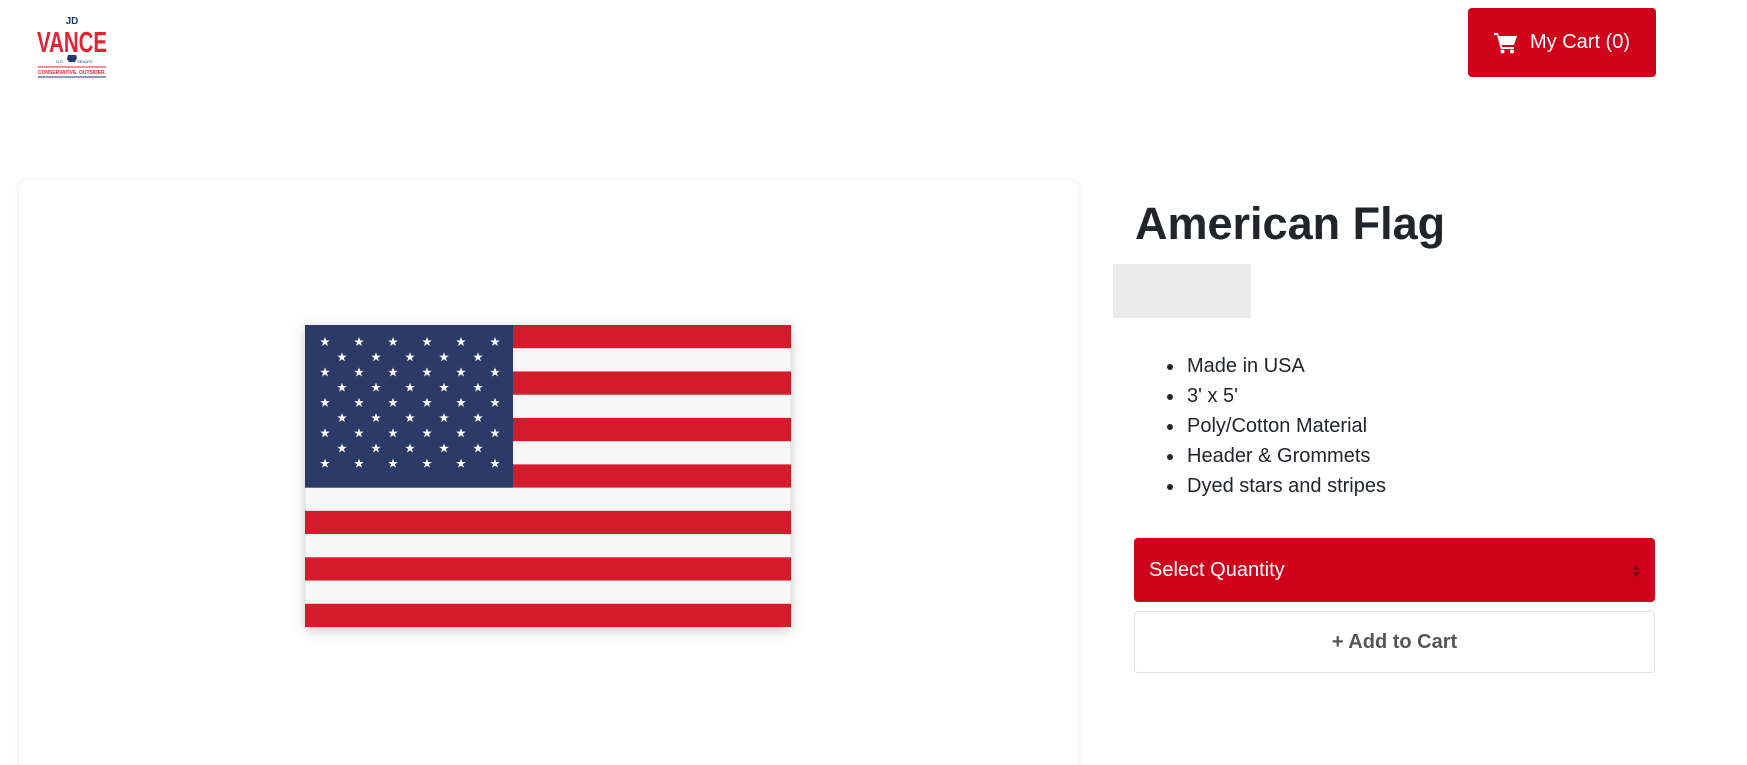 This screenshot has width=1747, height=765. Describe the element at coordinates (72, 73) in the screenshot. I see `logo-tagline: CONSERVATIVE. OUTSIDER.` at that location.